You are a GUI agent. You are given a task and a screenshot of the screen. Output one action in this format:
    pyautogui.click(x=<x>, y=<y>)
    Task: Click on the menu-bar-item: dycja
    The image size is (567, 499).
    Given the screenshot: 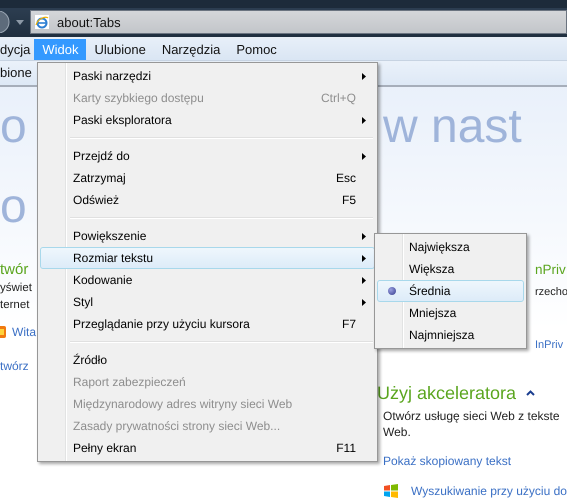 What is the action you would take?
    pyautogui.click(x=17, y=49)
    